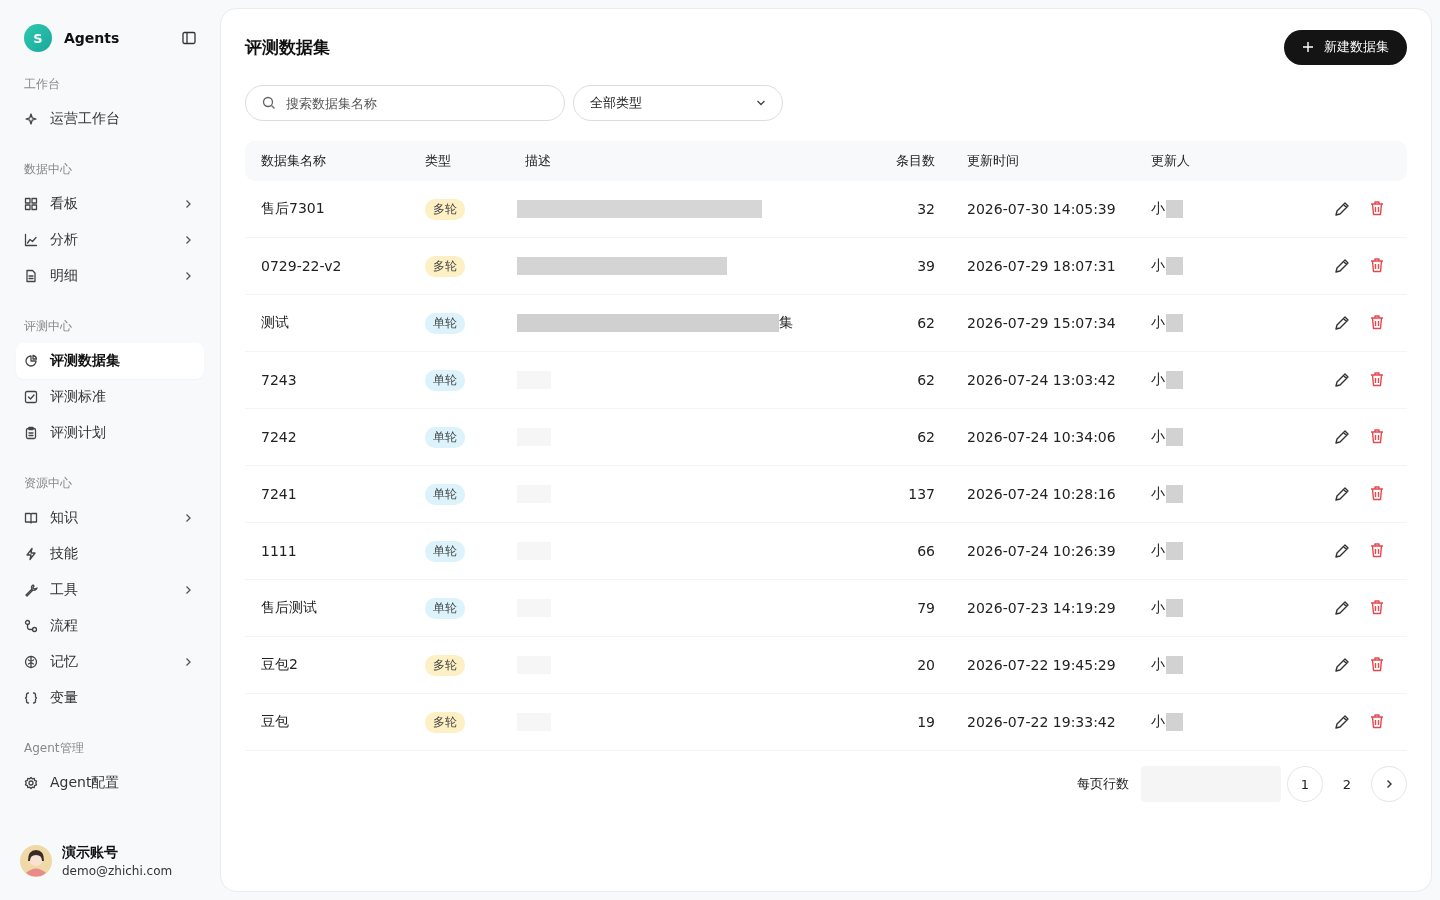  Describe the element at coordinates (279, 494) in the screenshot. I see `table-cell-text: 7241` at that location.